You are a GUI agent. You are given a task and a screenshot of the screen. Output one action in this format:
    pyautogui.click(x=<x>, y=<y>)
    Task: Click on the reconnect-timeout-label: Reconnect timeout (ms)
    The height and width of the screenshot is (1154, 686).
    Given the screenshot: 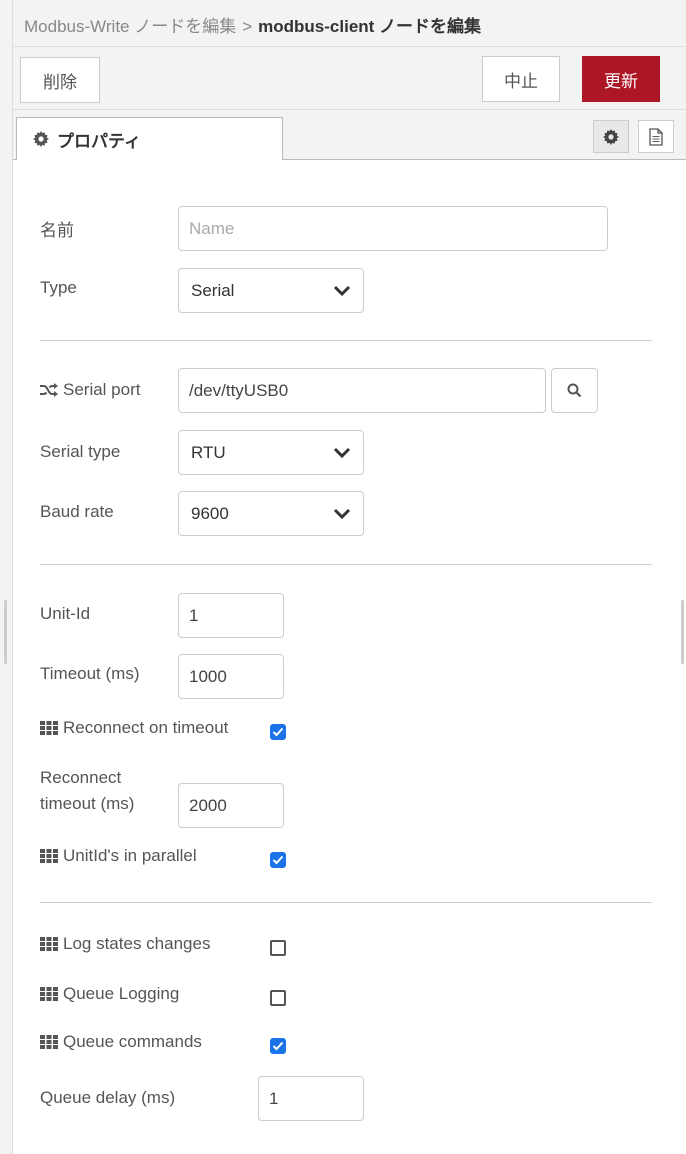 What is the action you would take?
    pyautogui.click(x=87, y=790)
    